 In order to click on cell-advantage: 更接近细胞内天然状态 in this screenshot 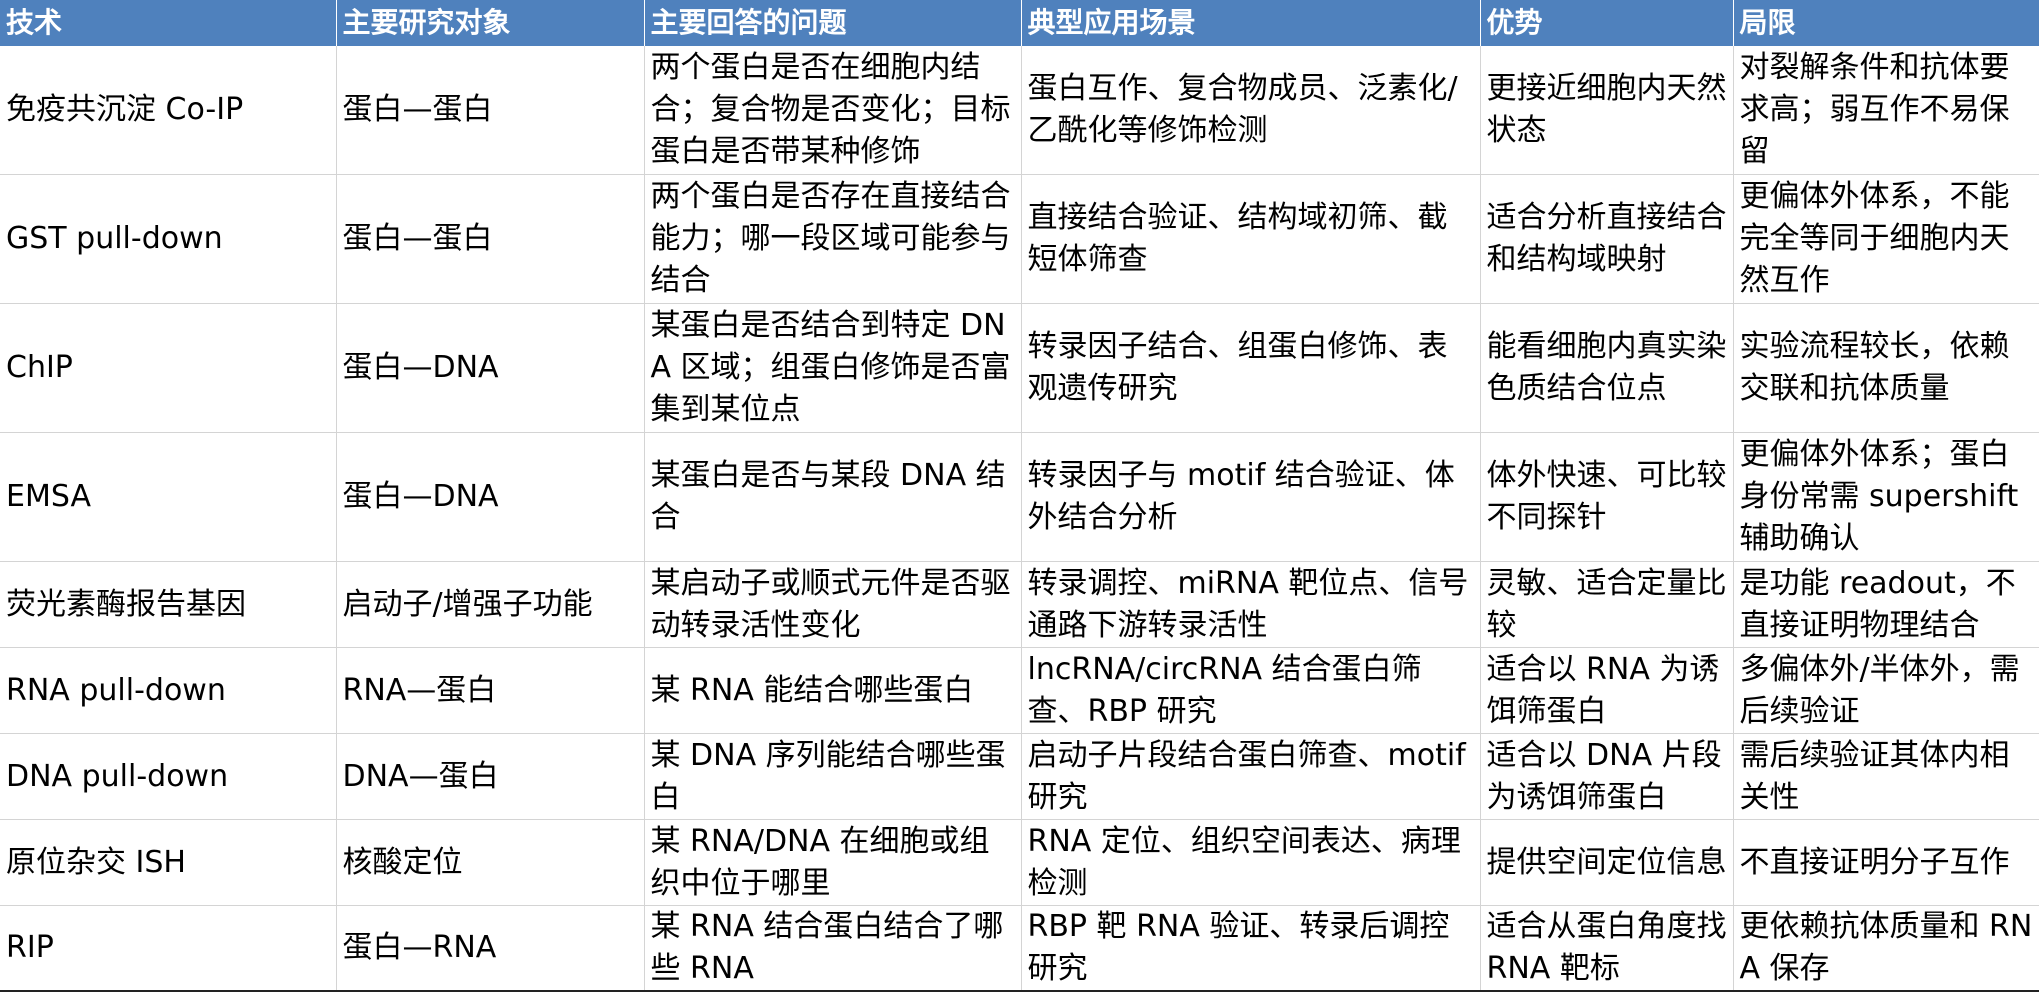, I will do `click(1607, 110)`.